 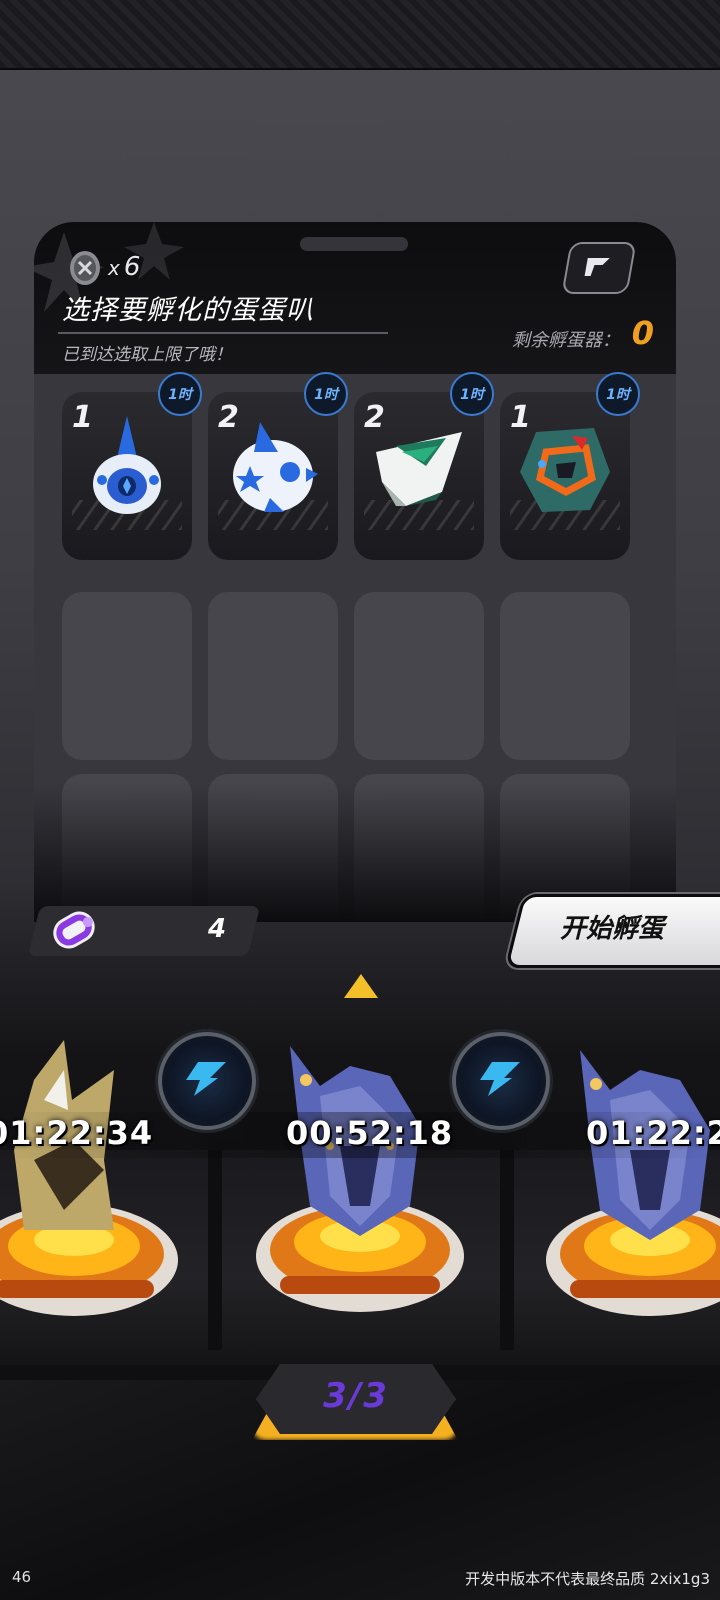 I want to click on remaining-incubator-label: 剩余孵蛋器：, so click(x=566, y=340).